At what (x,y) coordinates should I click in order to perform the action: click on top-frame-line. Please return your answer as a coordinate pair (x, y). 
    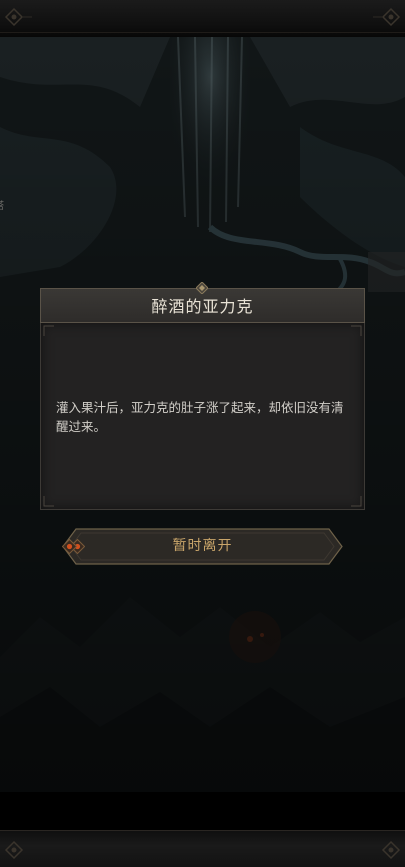
    Looking at the image, I should click on (202, 32).